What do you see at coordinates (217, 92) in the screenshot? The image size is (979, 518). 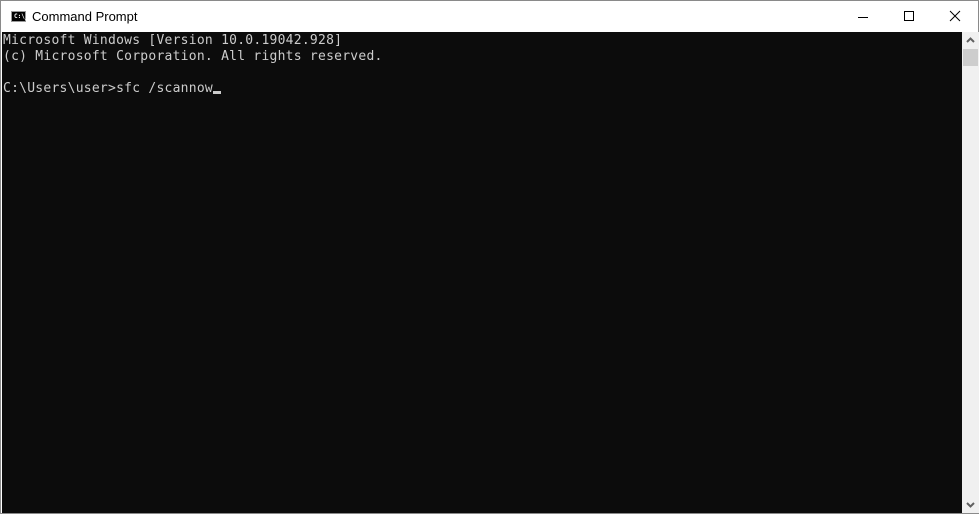 I see `text-cursor` at bounding box center [217, 92].